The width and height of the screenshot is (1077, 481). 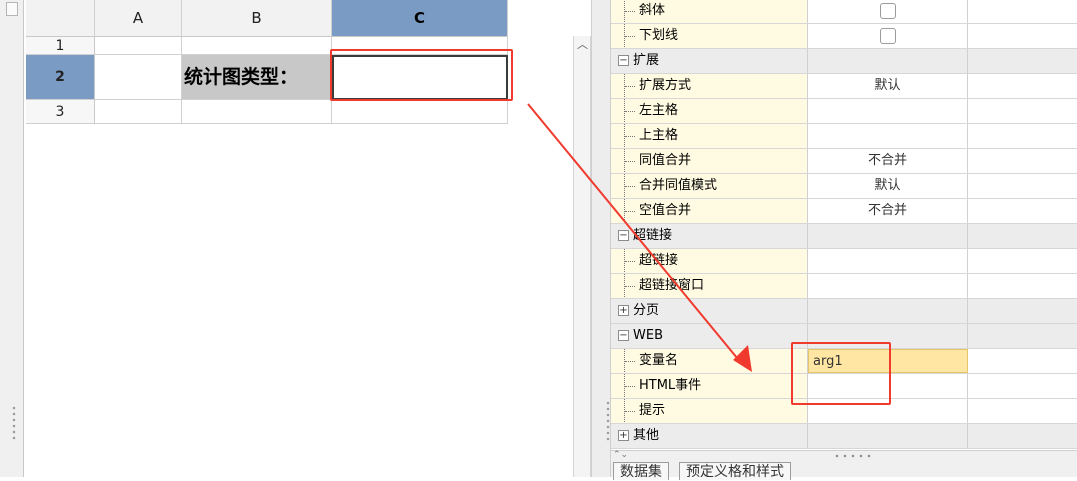 What do you see at coordinates (582, 256) in the screenshot?
I see `sheet-vertical-scrollbar: ︿` at bounding box center [582, 256].